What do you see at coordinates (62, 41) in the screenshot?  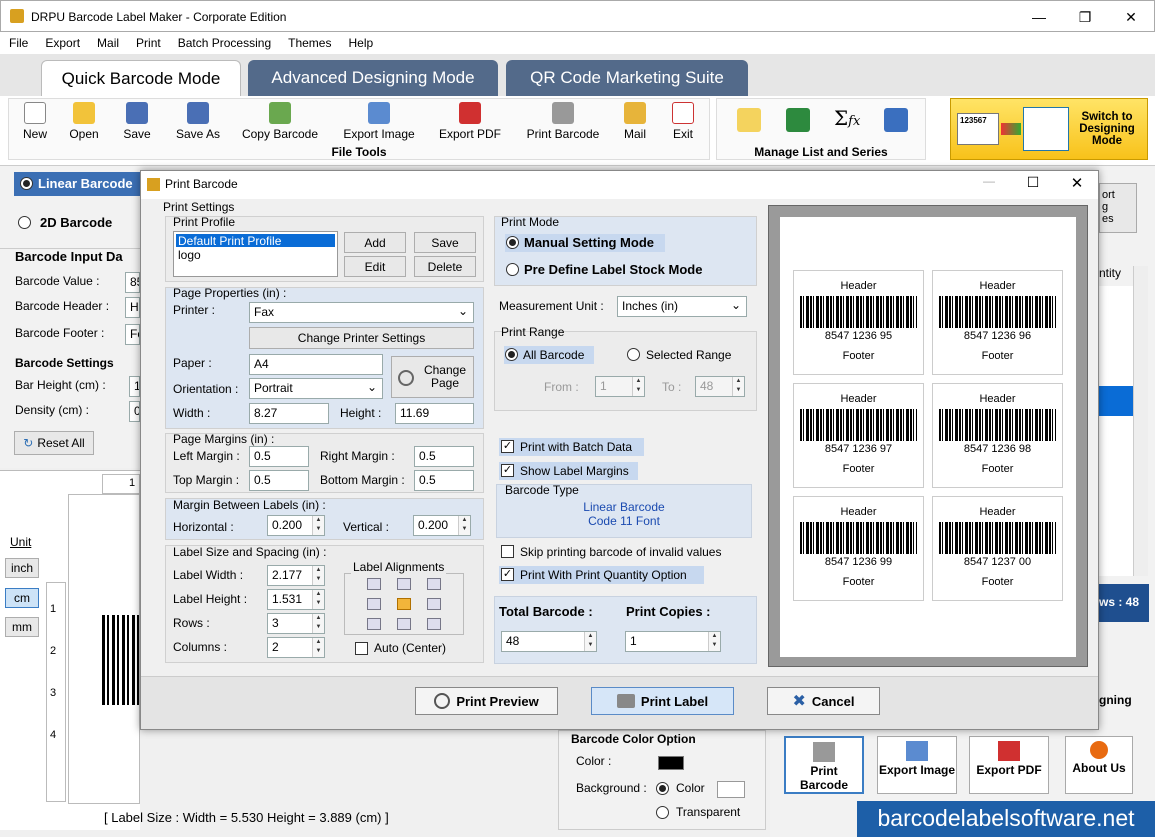 I see `menu-export: Export` at bounding box center [62, 41].